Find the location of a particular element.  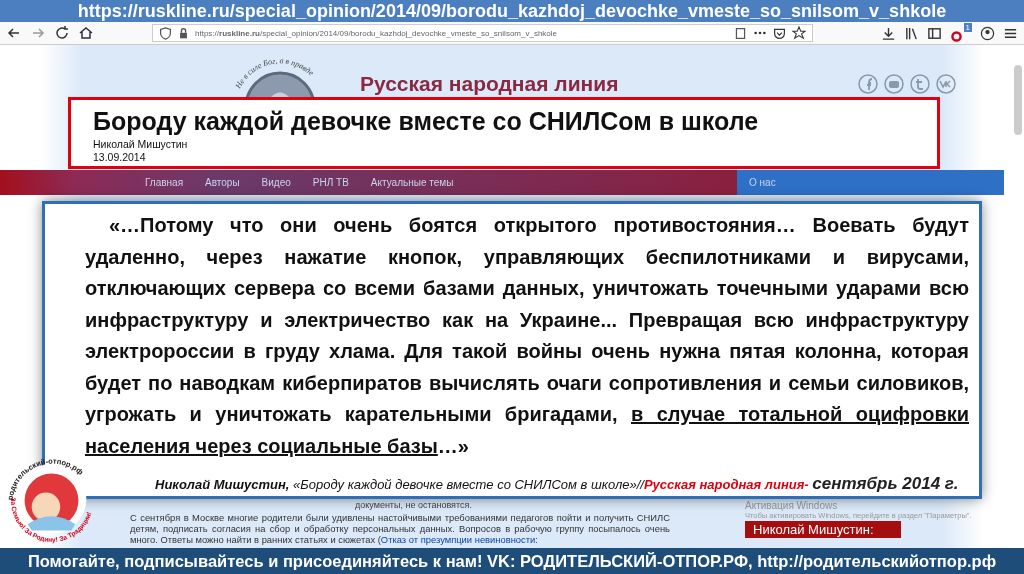

sidebar-icon is located at coordinates (935, 33).